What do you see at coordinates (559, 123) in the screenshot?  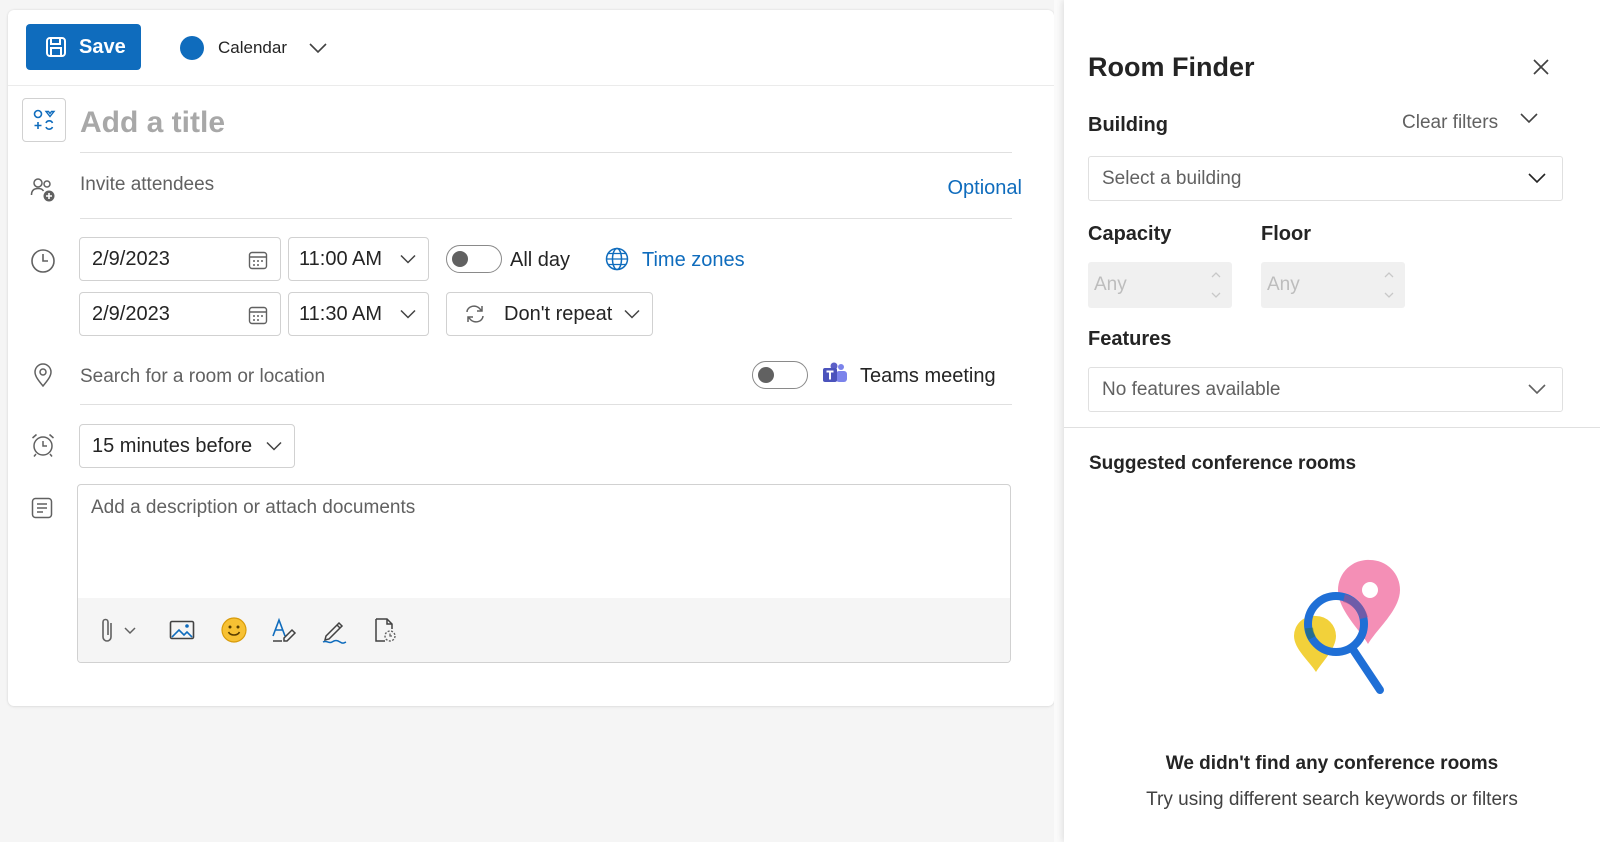 I see `title-input: Add a title` at bounding box center [559, 123].